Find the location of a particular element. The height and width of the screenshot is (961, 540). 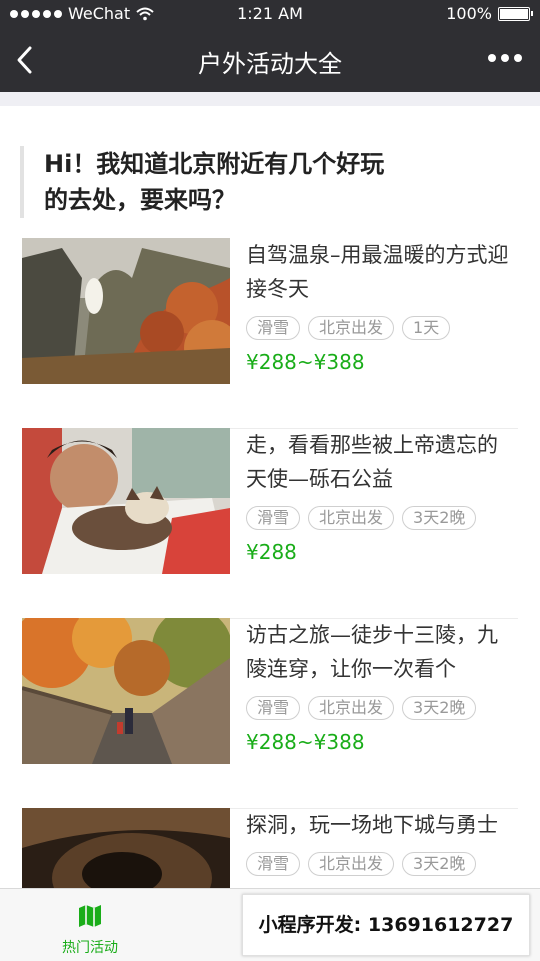

battery-percent: 100% is located at coordinates (469, 13).